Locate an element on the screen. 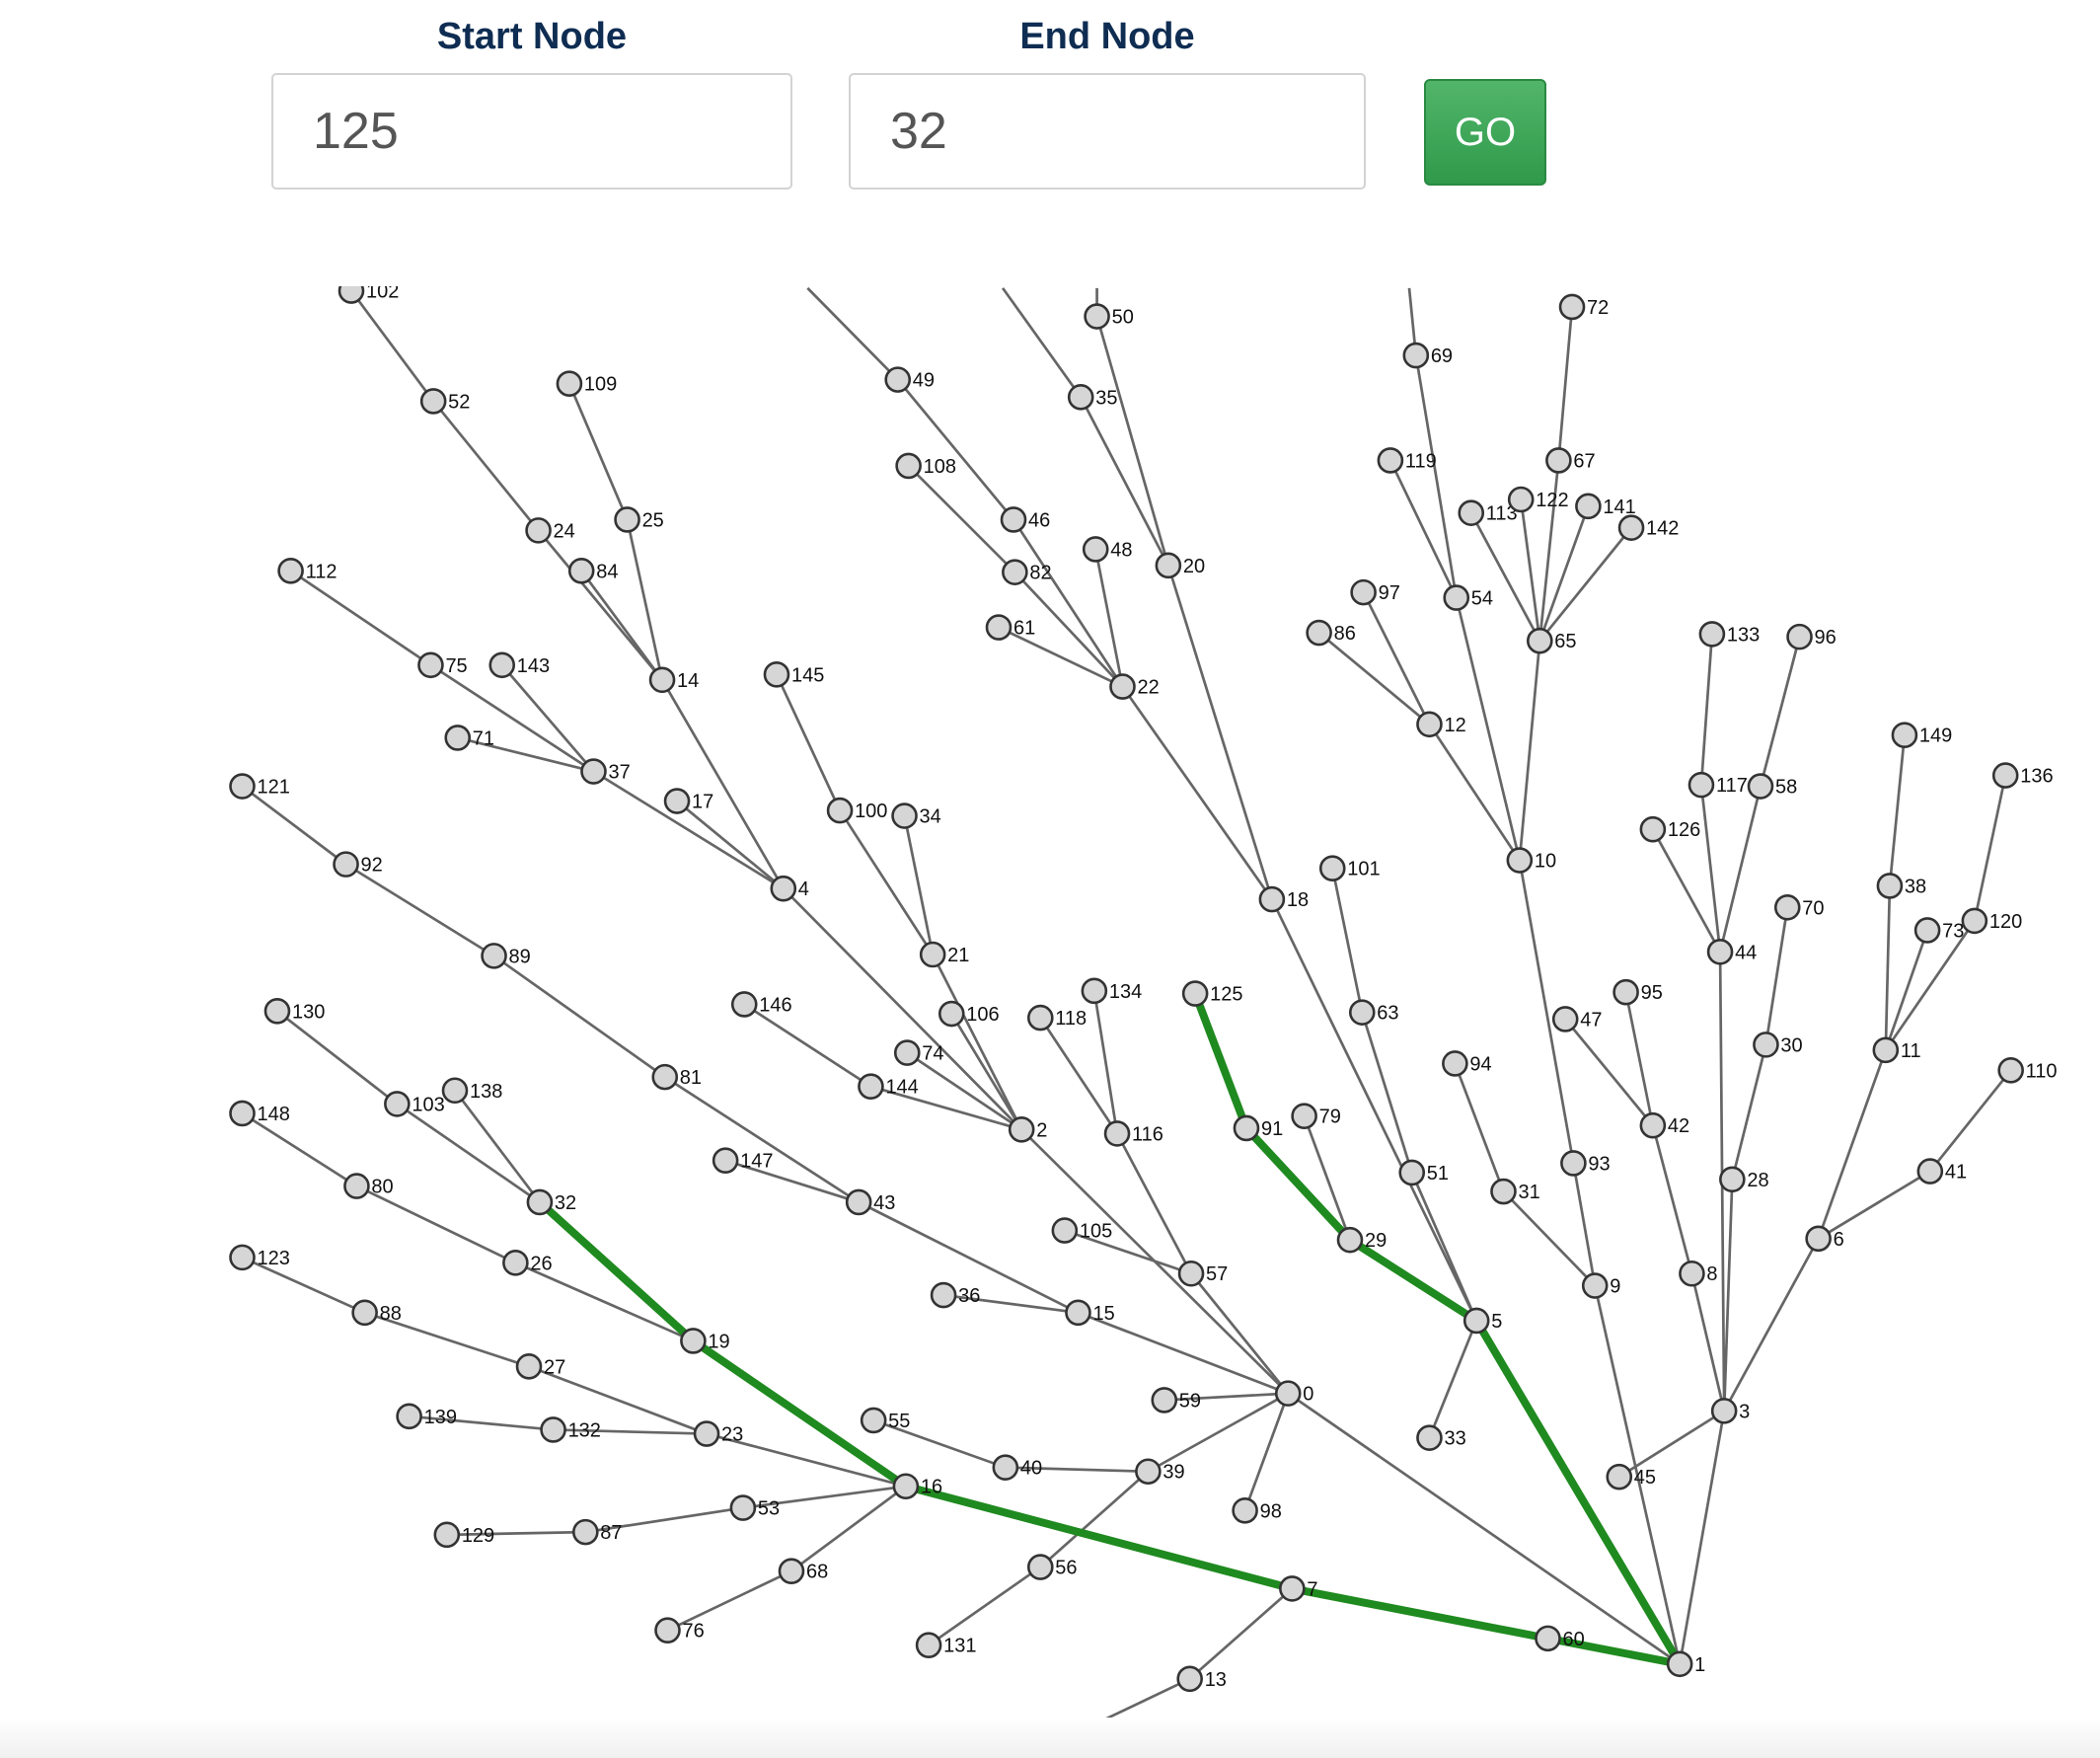  node-93: 93 is located at coordinates (1585, 1163).